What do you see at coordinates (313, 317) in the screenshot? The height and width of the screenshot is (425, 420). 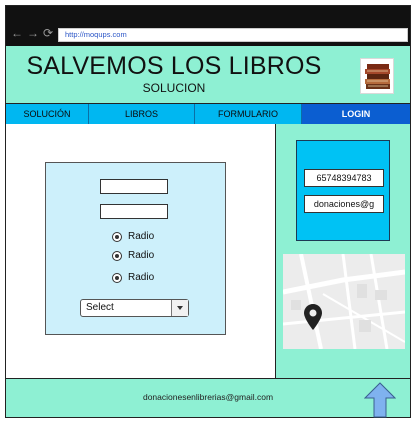 I see `map-pin-icon` at bounding box center [313, 317].